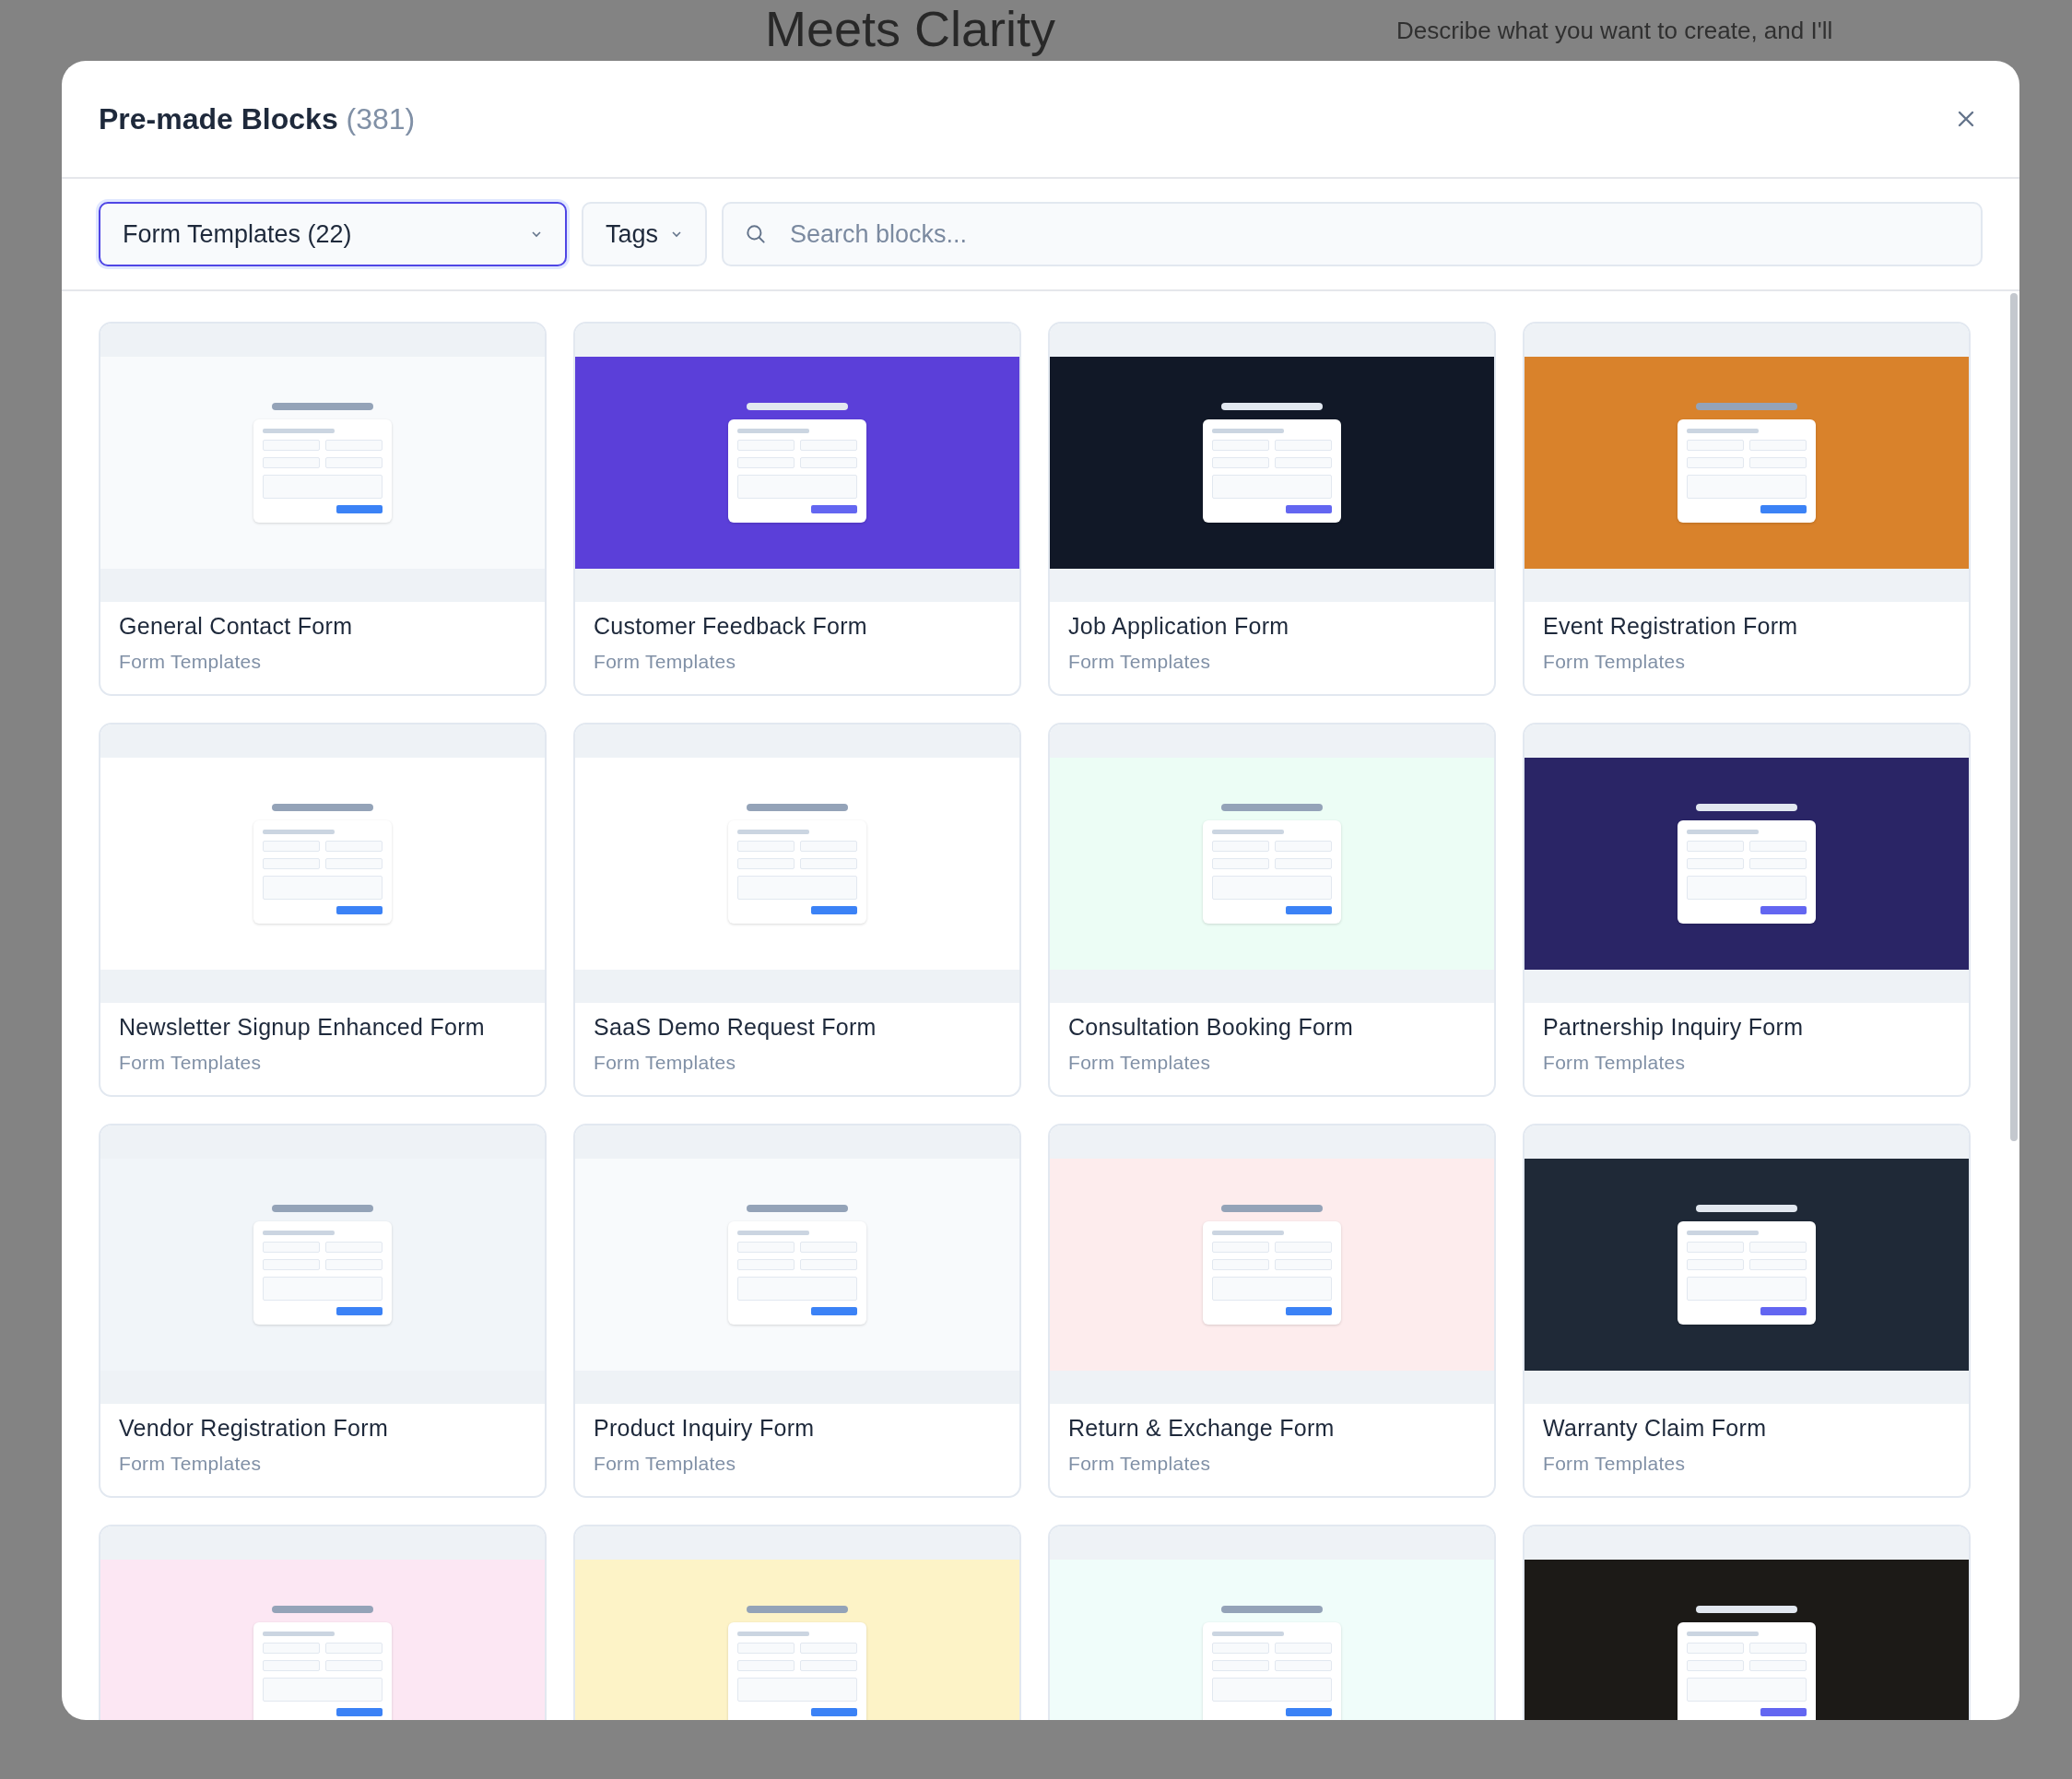 Image resolution: width=2072 pixels, height=1779 pixels. Describe the element at coordinates (333, 234) in the screenshot. I see `category-dropdown: Form Templates (22)` at that location.